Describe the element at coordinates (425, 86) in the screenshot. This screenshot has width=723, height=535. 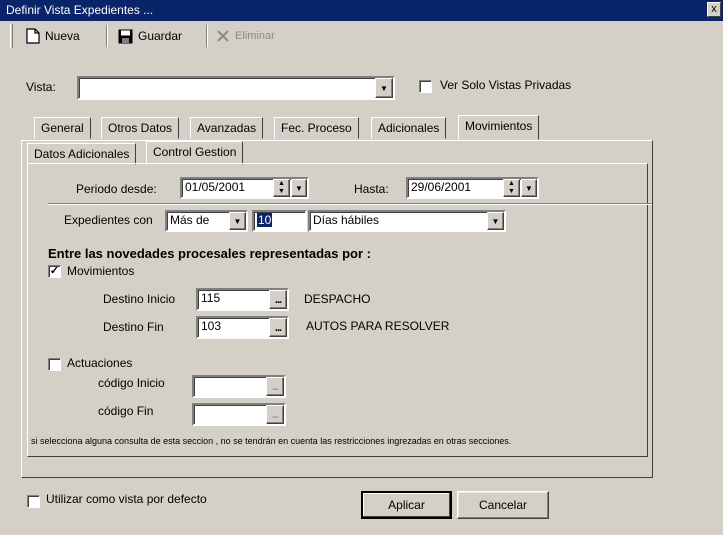
I see `private-only-checkbox` at that location.